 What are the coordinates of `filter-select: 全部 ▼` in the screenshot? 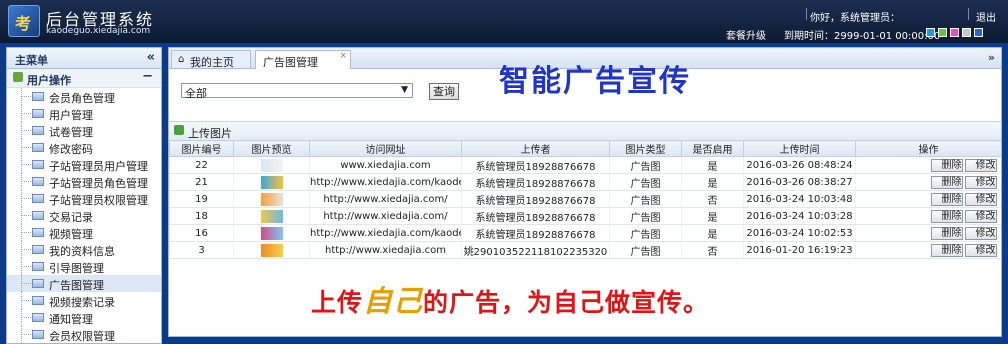 It's located at (297, 91).